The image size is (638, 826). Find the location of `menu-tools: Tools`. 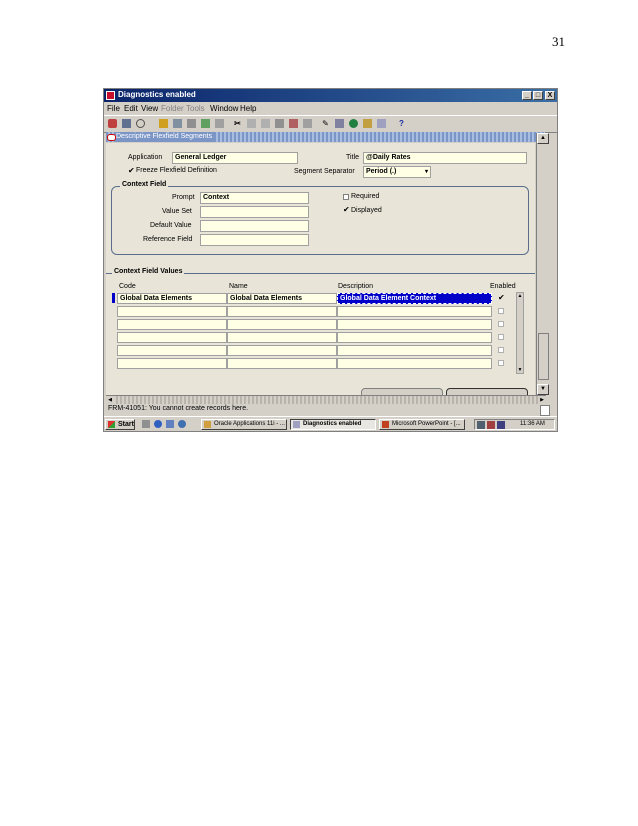

menu-tools: Tools is located at coordinates (195, 108).